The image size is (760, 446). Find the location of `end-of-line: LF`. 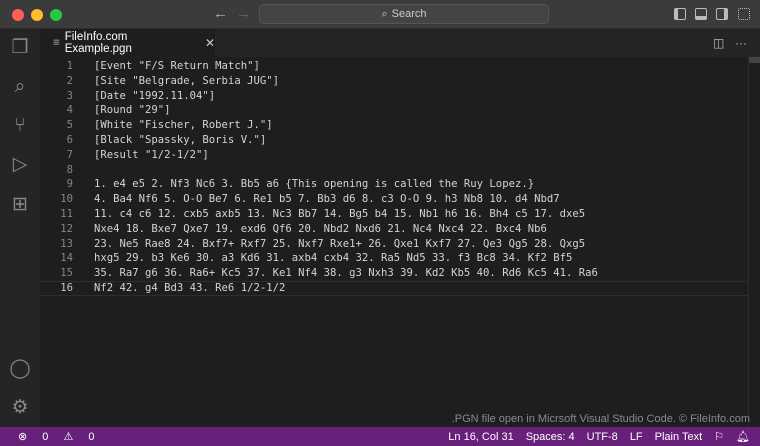

end-of-line: LF is located at coordinates (636, 437).